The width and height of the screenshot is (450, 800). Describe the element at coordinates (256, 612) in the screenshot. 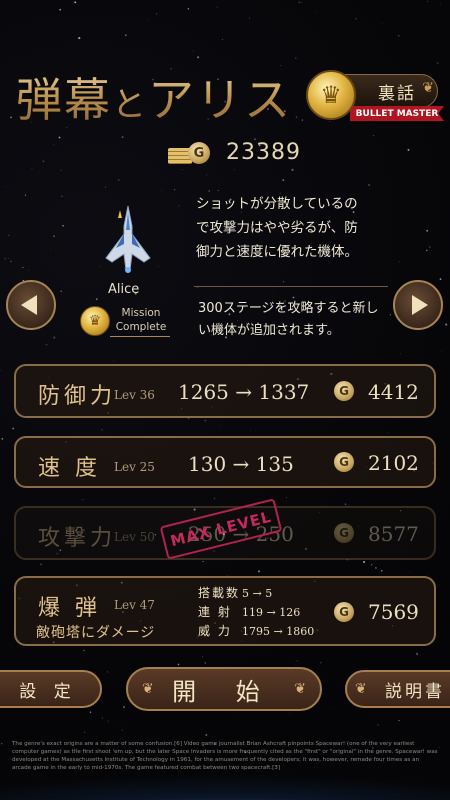

I see `bomb-stats: 搭載数 5 → 5 連 射 119 → 126 威 力 1795 → 1860` at that location.